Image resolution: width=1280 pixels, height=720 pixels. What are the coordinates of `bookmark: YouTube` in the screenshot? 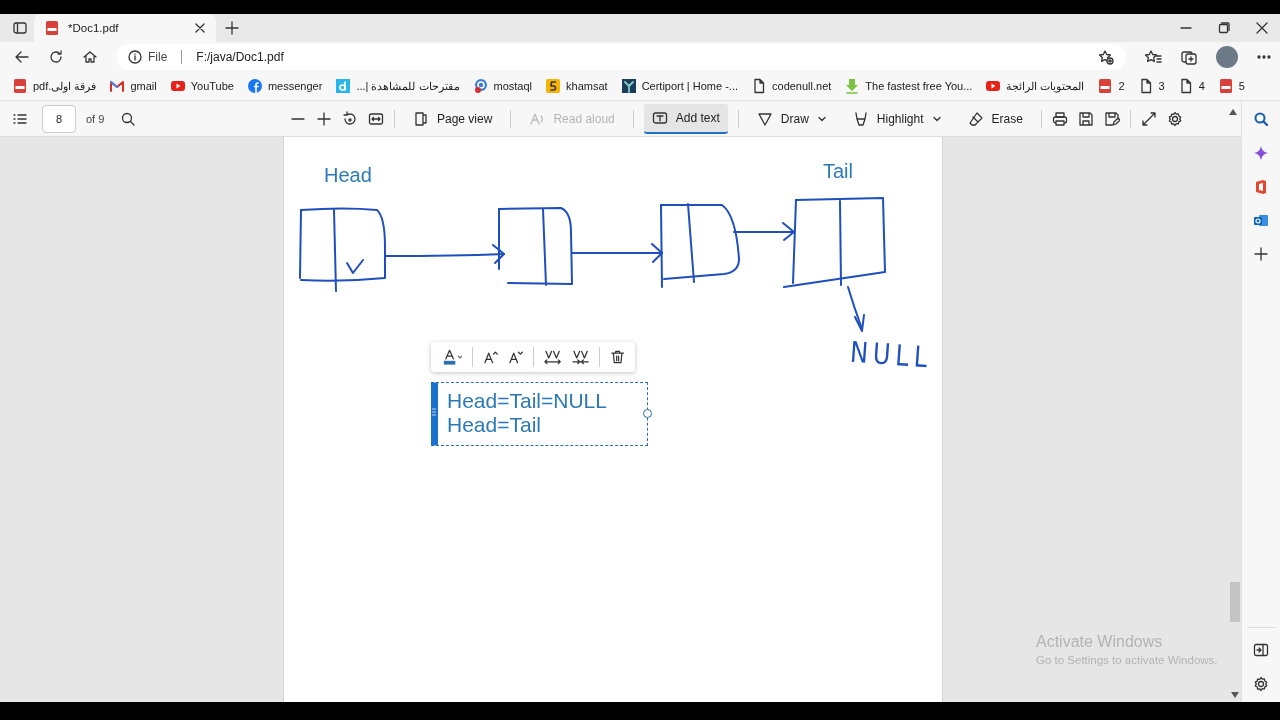 It's located at (201, 86).